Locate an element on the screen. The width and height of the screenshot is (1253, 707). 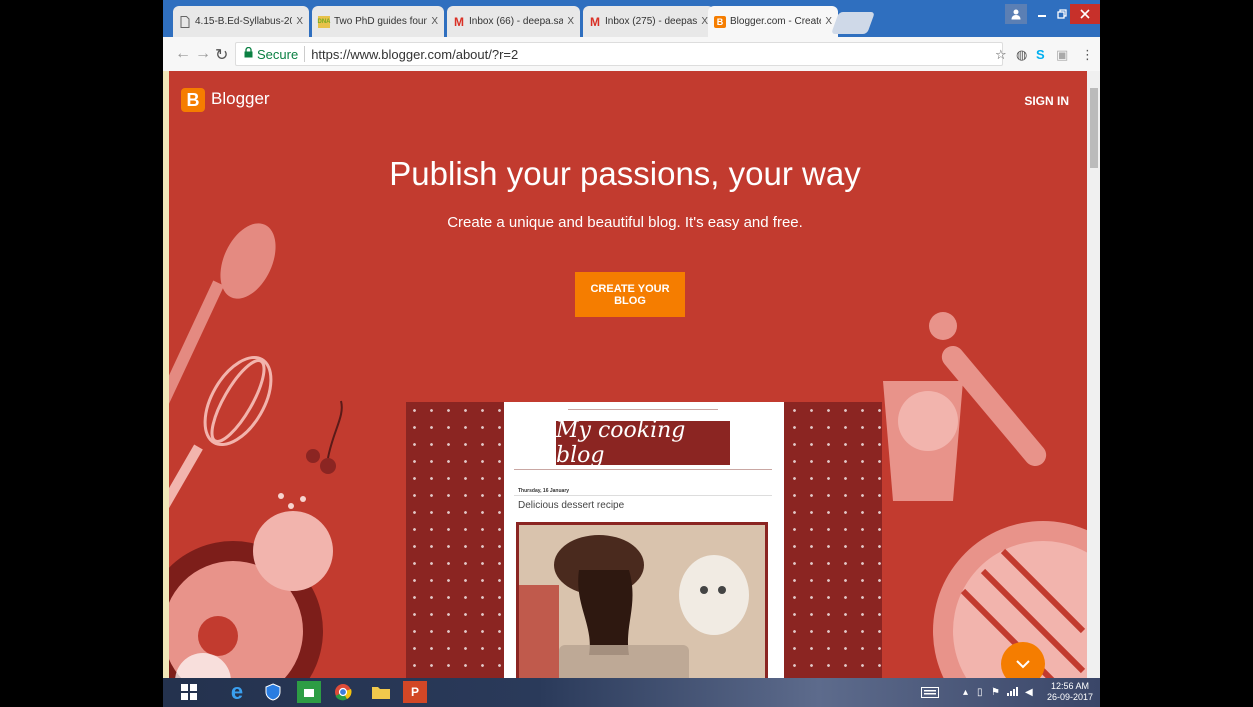
blogger-logo-icon: B is located at coordinates (193, 100).